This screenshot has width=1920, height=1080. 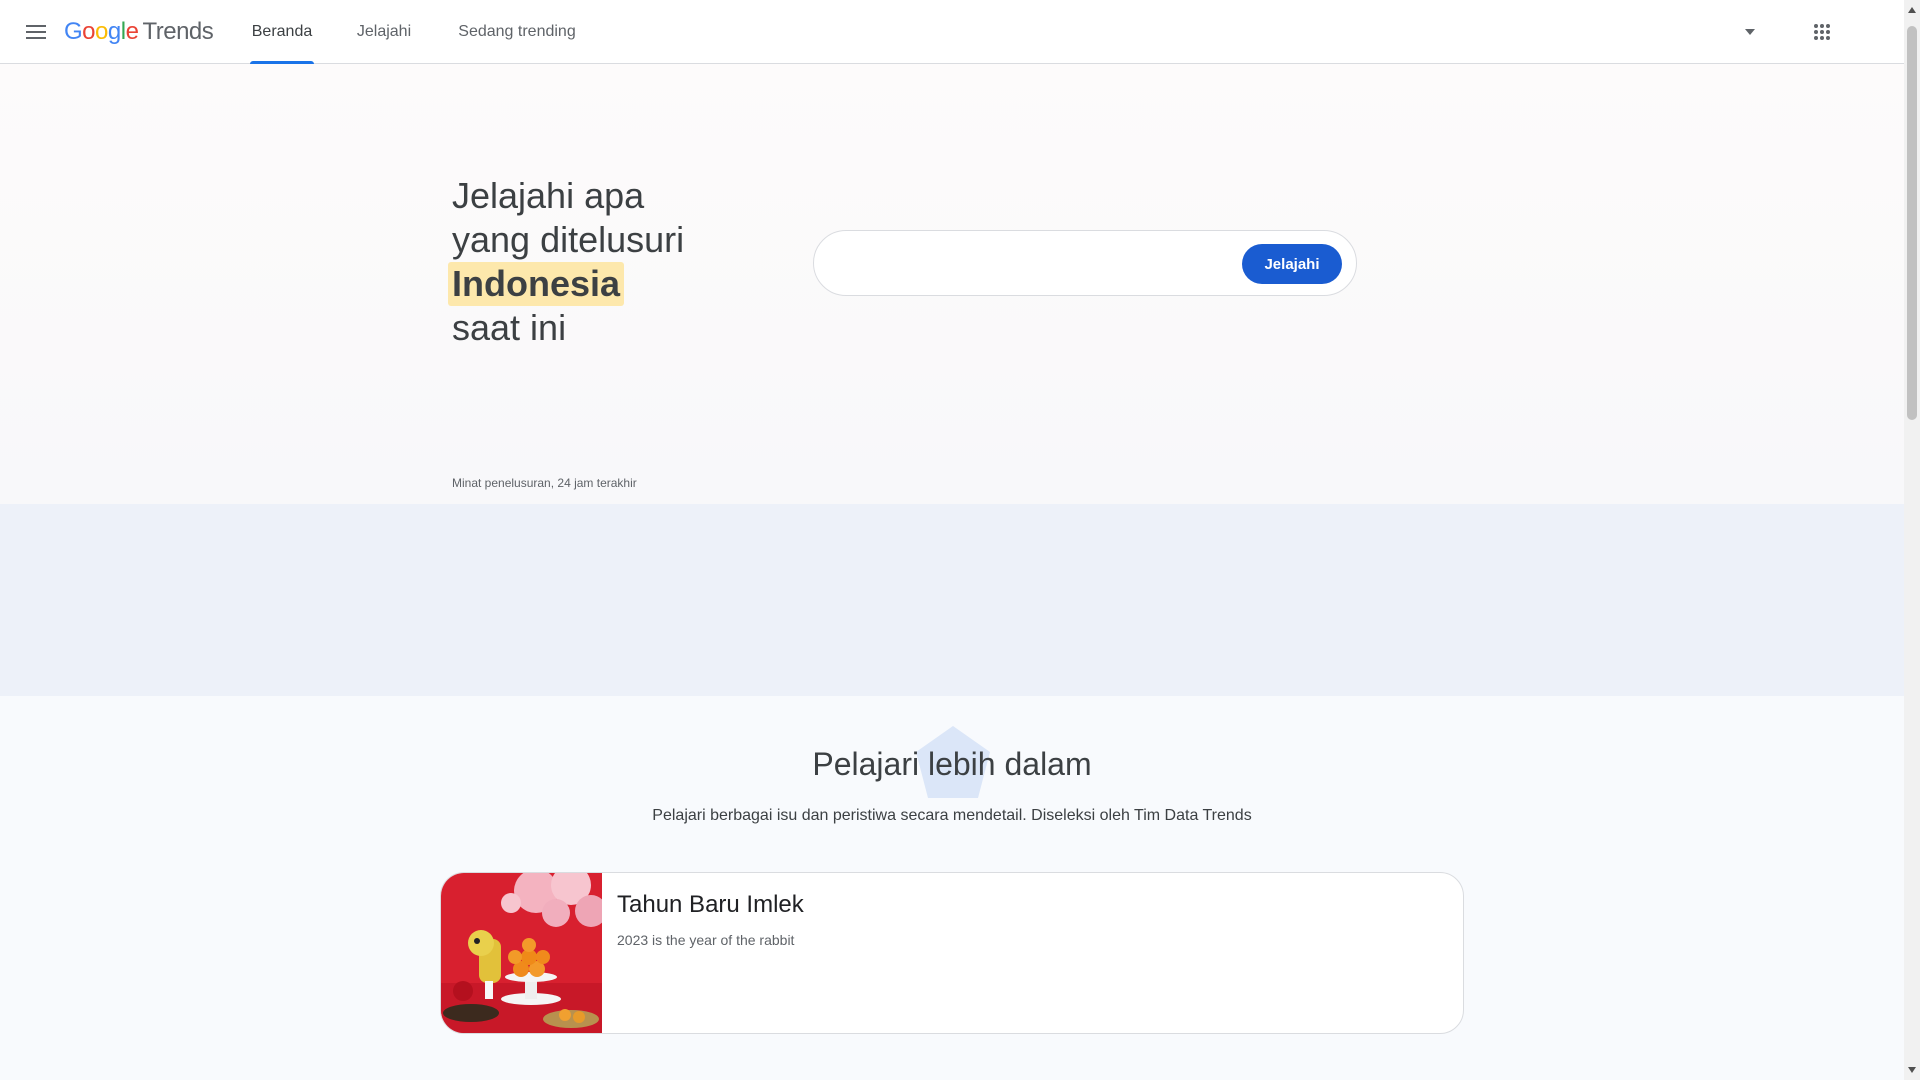 I want to click on logo-letter: g, so click(x=114, y=31).